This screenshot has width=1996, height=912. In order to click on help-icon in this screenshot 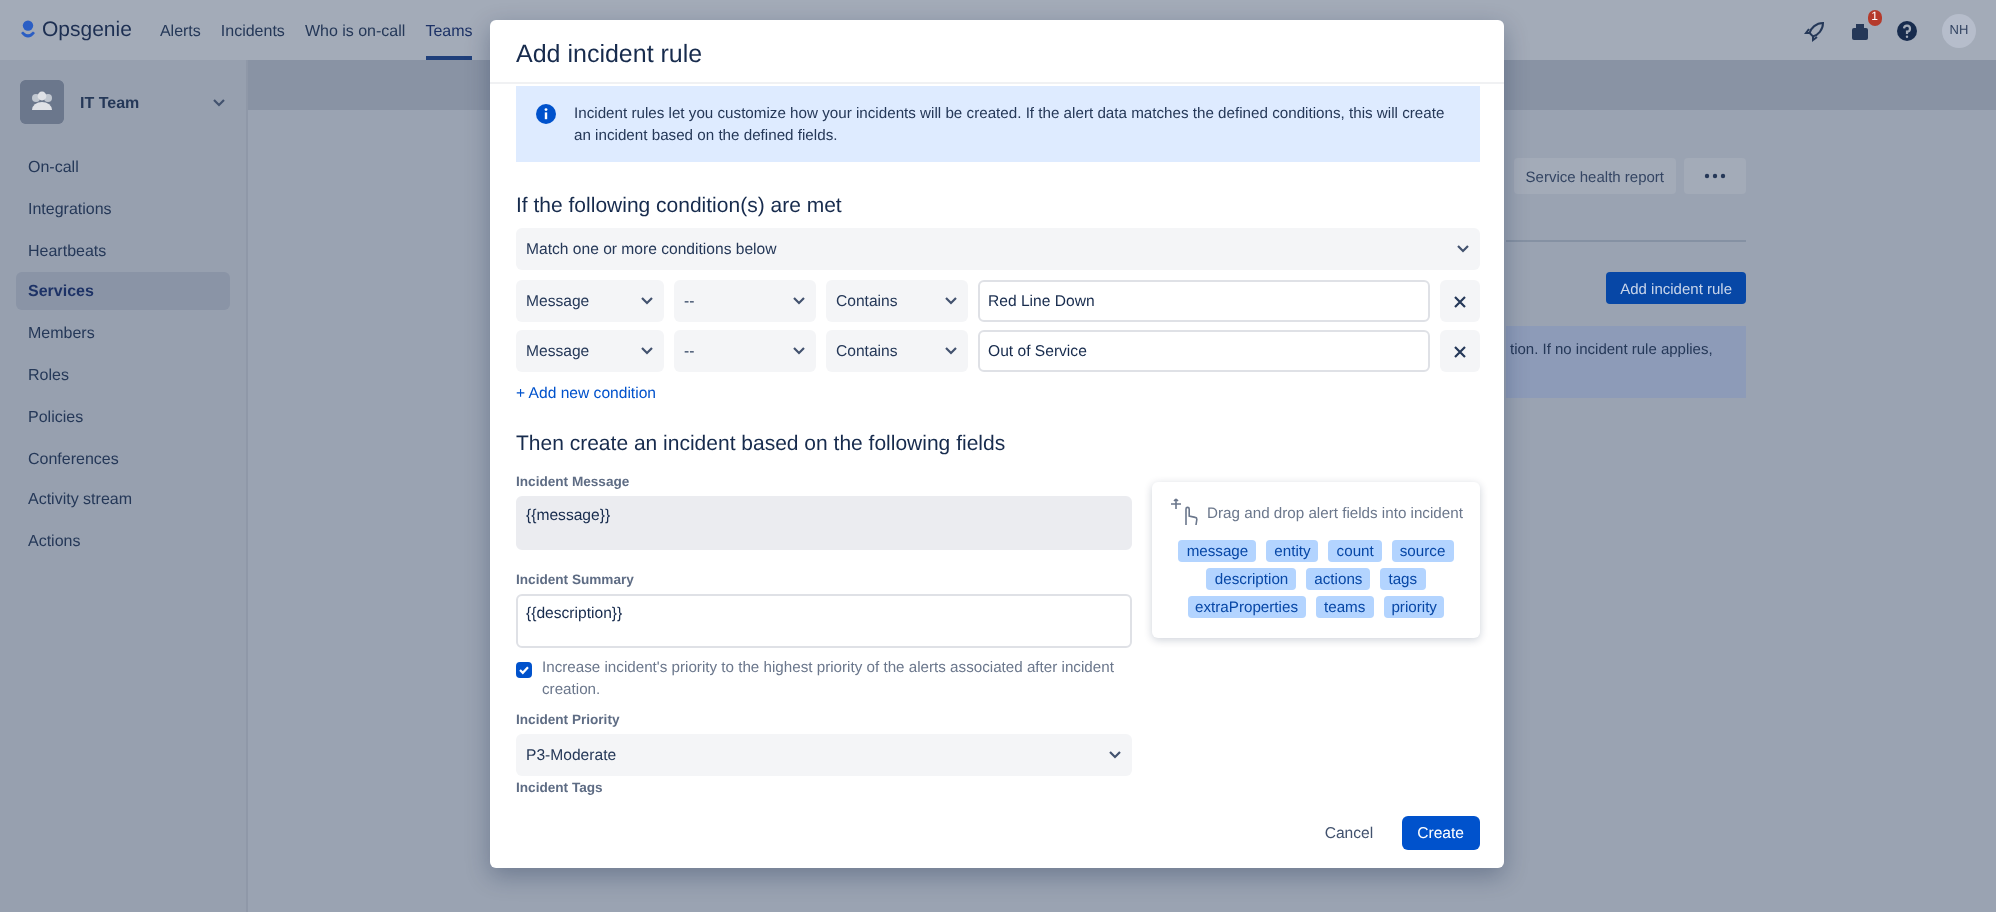, I will do `click(1907, 30)`.